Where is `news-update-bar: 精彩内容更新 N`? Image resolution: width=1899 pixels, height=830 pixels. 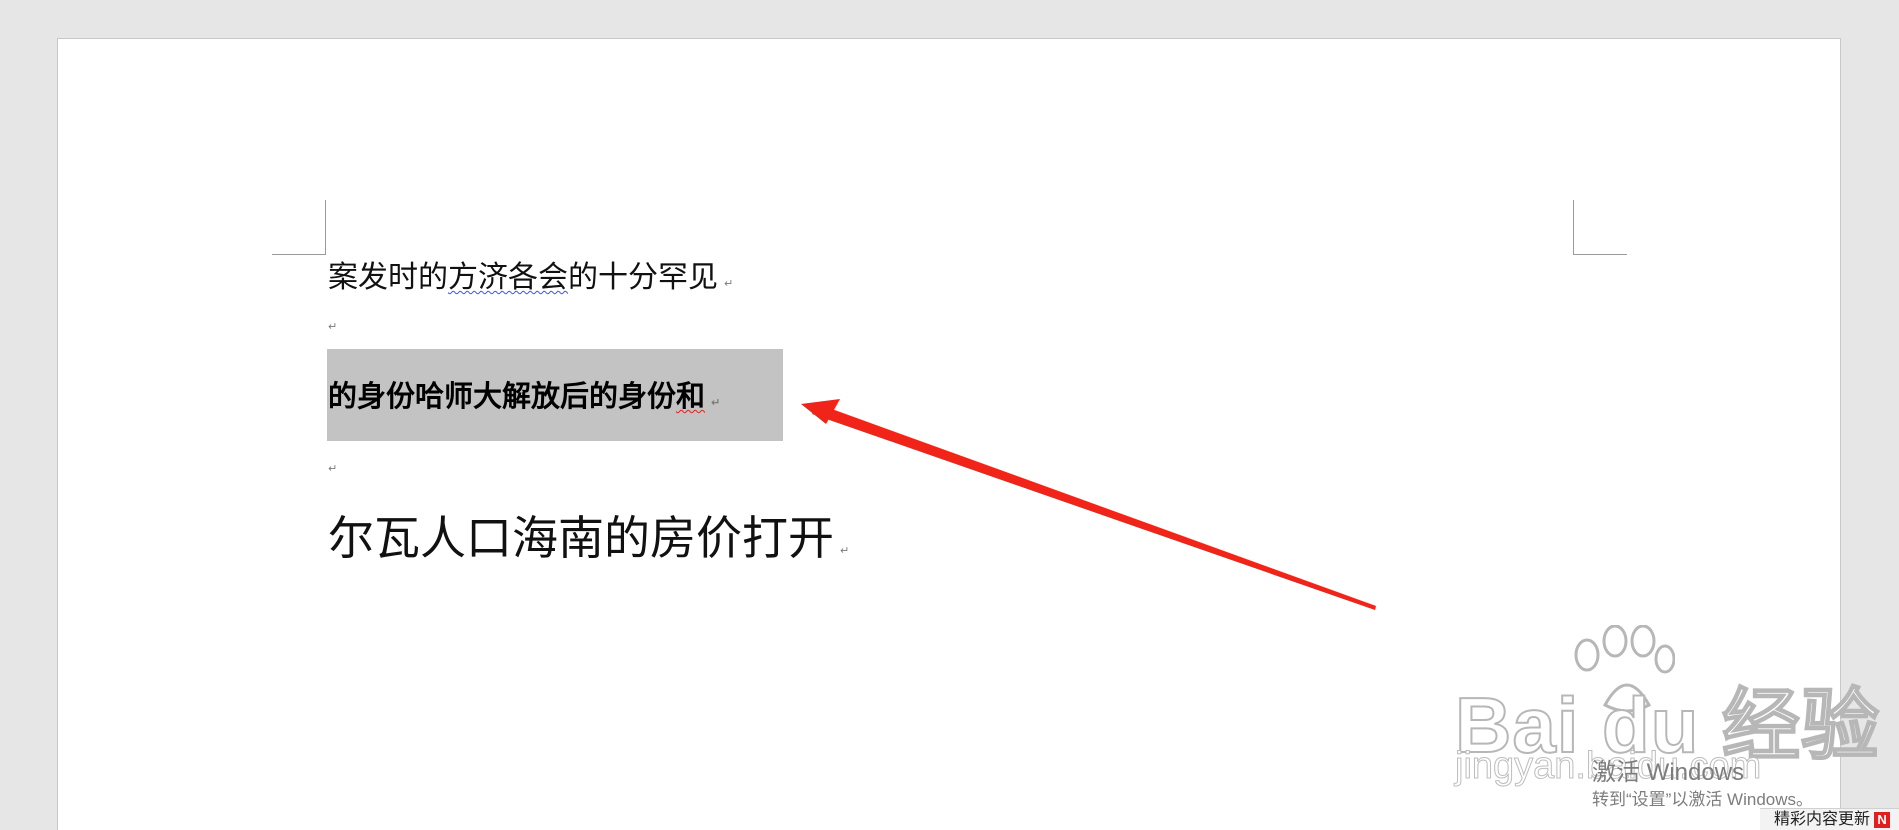
news-update-bar: 精彩内容更新 N is located at coordinates (1829, 819).